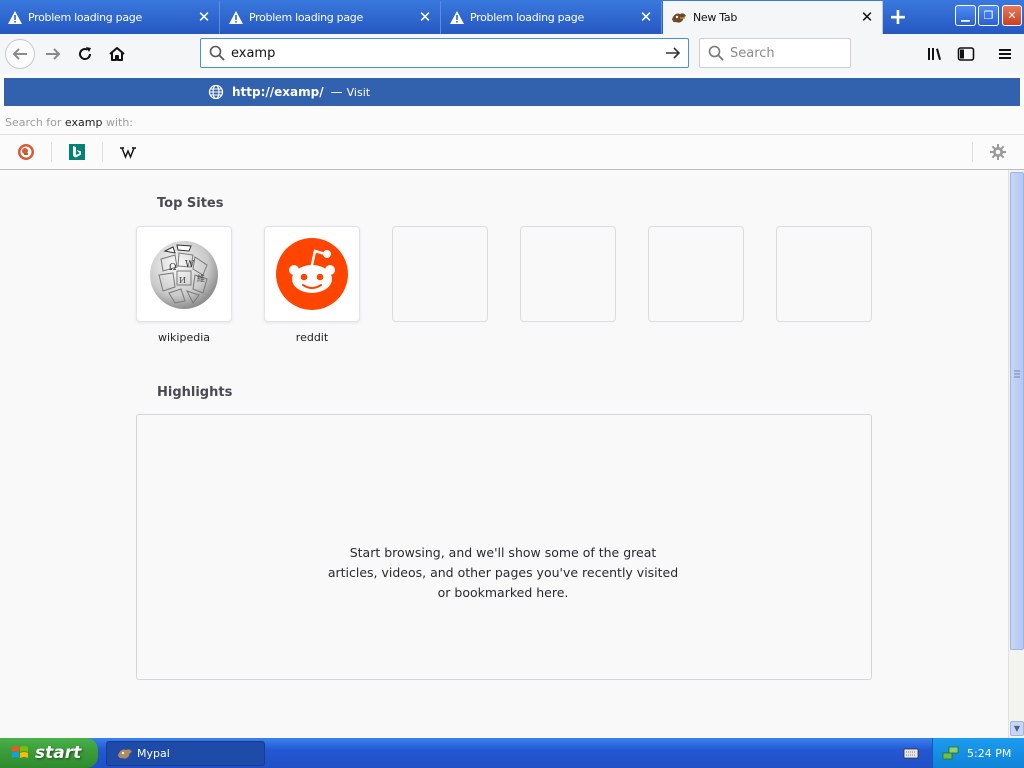  I want to click on svg-text: 維, so click(201, 278).